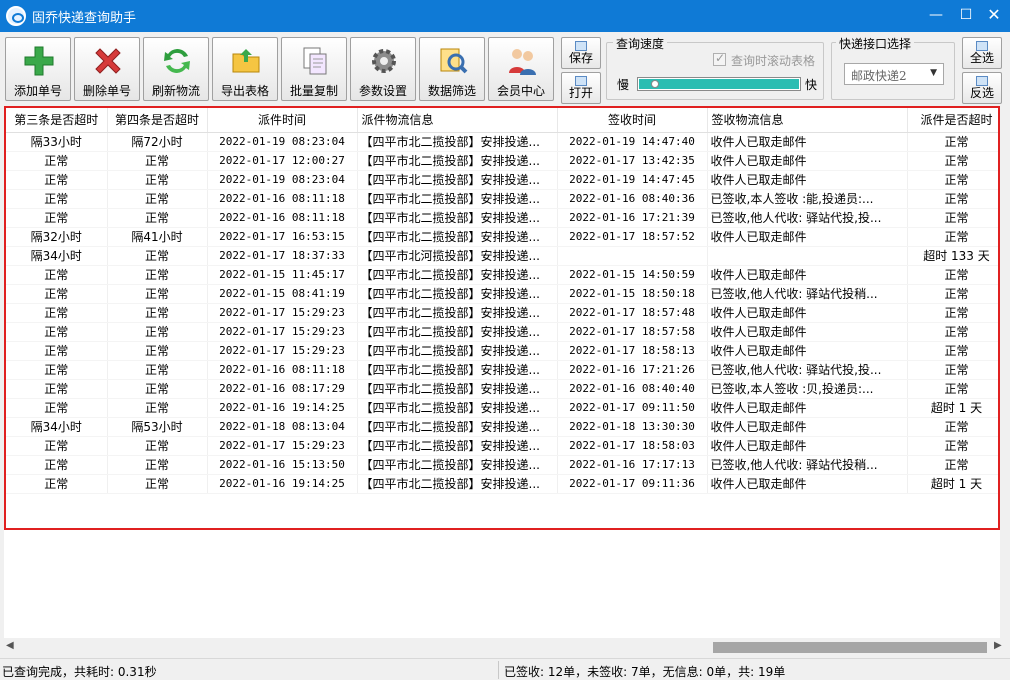  What do you see at coordinates (994, 15) in the screenshot?
I see `close-button: ✕` at bounding box center [994, 15].